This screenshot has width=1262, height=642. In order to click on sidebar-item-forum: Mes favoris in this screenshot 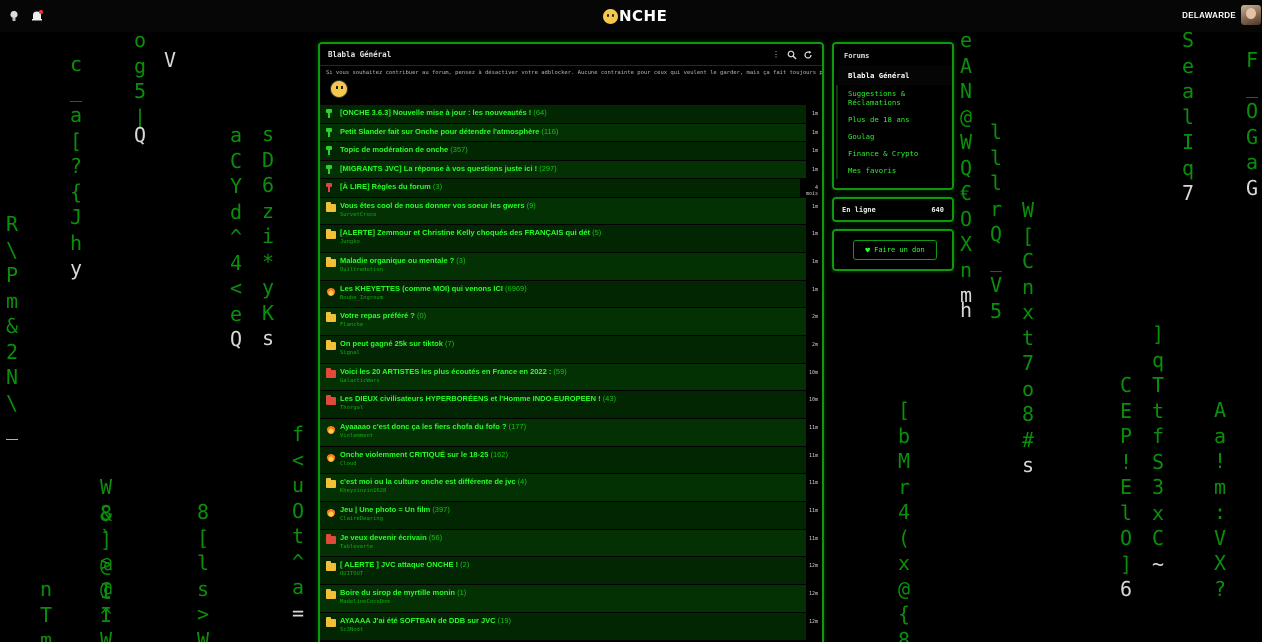, I will do `click(894, 170)`.